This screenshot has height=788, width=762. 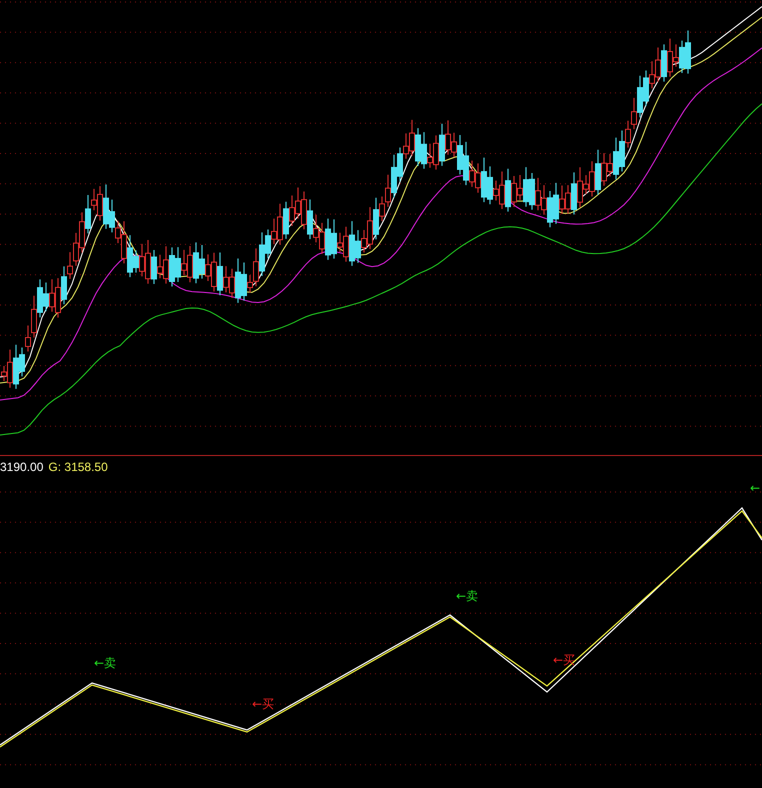 What do you see at coordinates (755, 488) in the screenshot?
I see `sell-signal-label: ←` at bounding box center [755, 488].